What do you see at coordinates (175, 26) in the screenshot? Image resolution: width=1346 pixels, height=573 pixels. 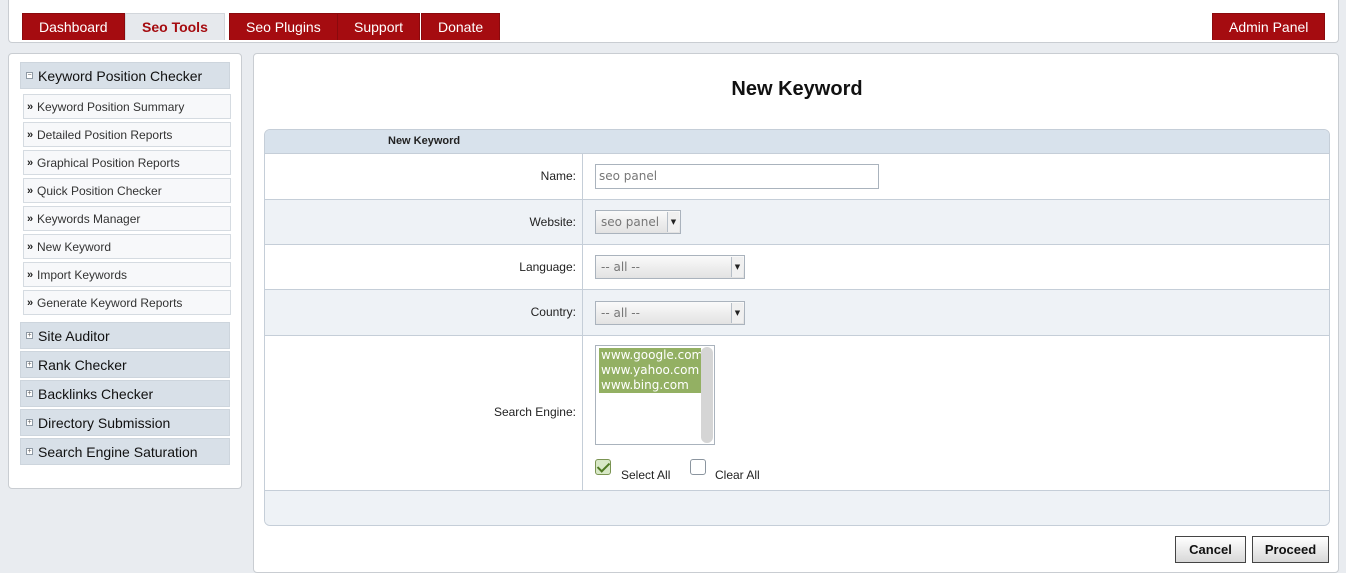 I see `tab-seo-tools: Seo Tools` at bounding box center [175, 26].